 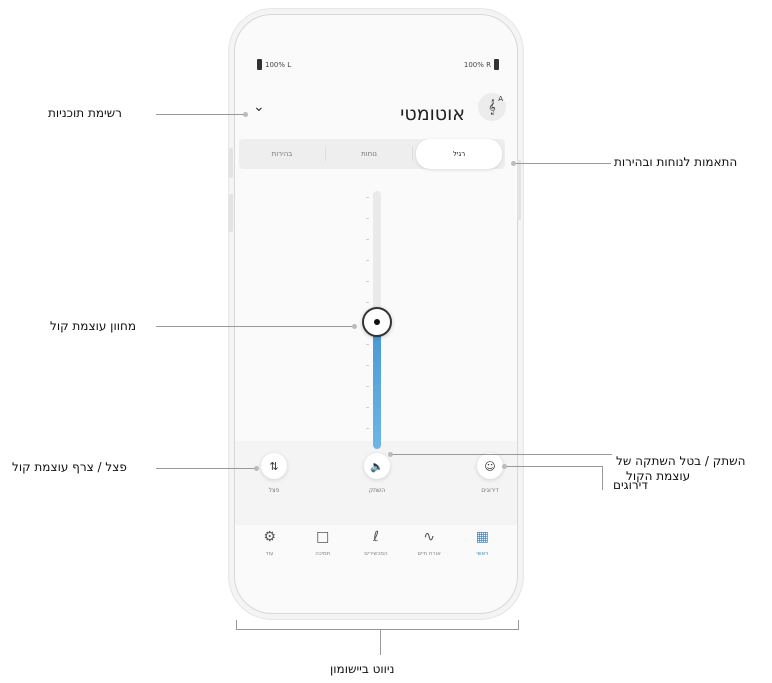 I want to click on chevron-down-icon: ⌄, so click(x=259, y=107).